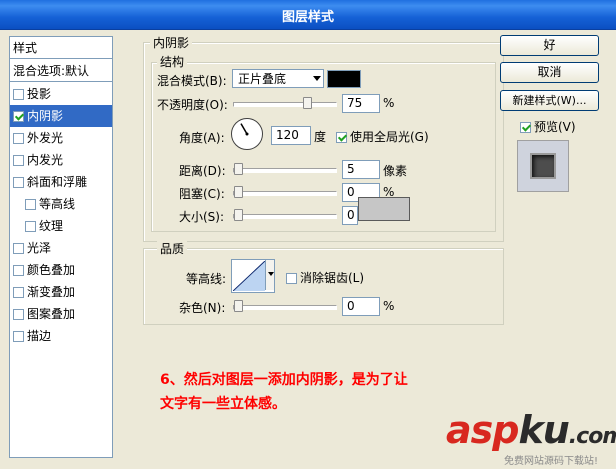  I want to click on style-list-item-label: 图案叠加, so click(51, 314).